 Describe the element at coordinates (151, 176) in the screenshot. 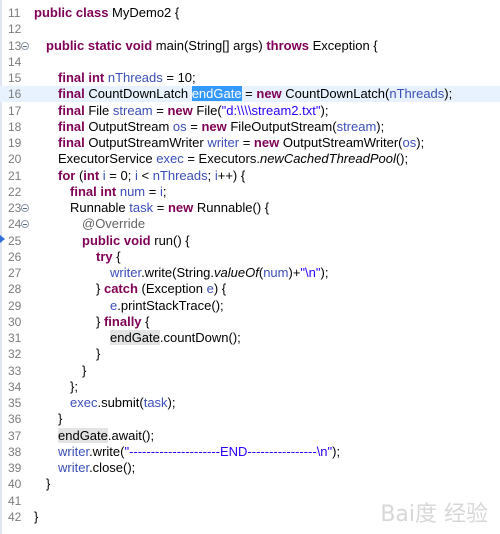

I see `code-text: for (int i = 0; i < nThreads; i++) {` at that location.